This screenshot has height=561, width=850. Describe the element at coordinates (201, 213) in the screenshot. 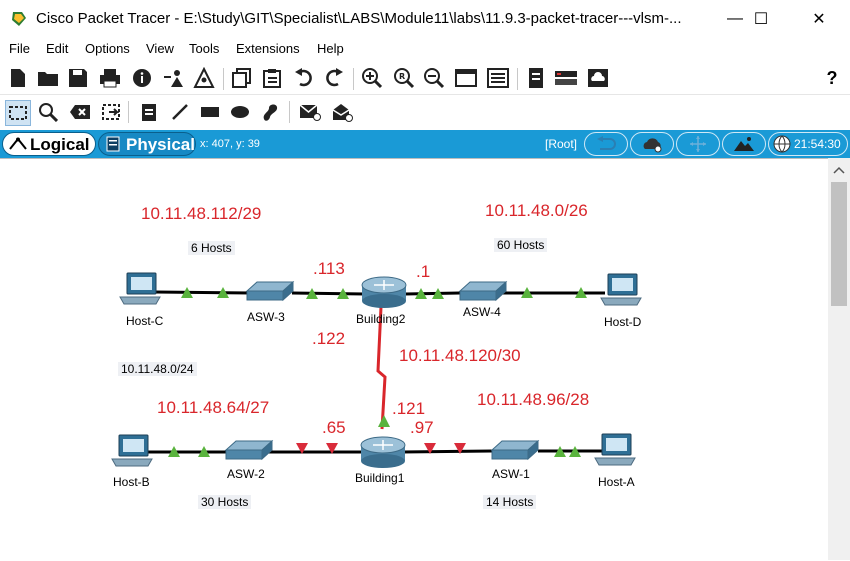

I see `subnet-label-asw3: 10.11.48.112/29` at that location.